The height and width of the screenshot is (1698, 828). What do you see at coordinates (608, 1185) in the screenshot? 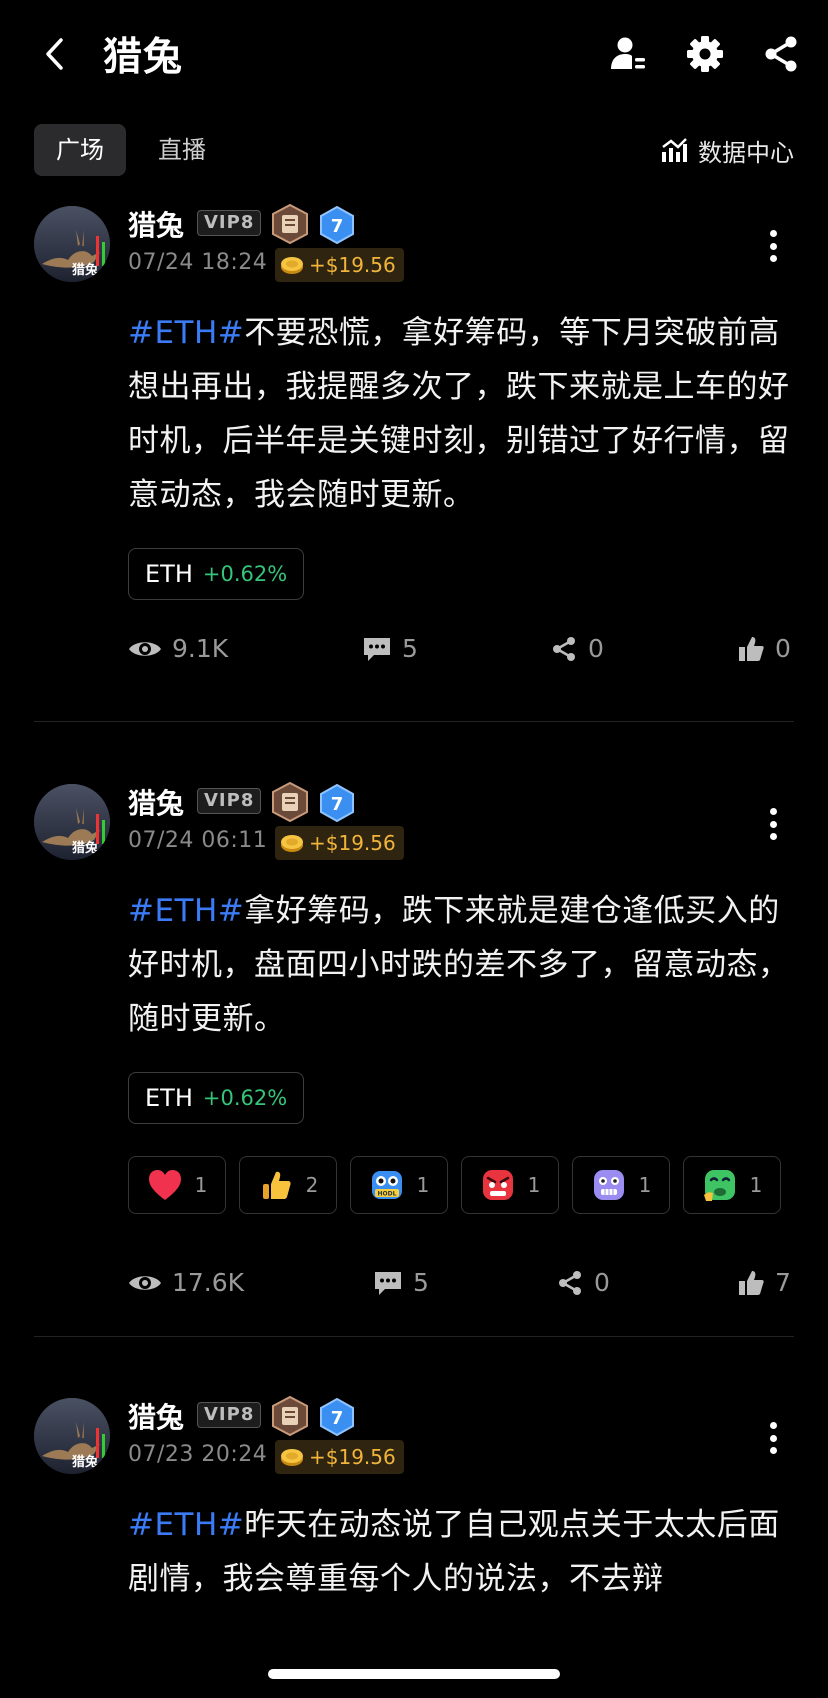
I see `scared-face-icon` at bounding box center [608, 1185].